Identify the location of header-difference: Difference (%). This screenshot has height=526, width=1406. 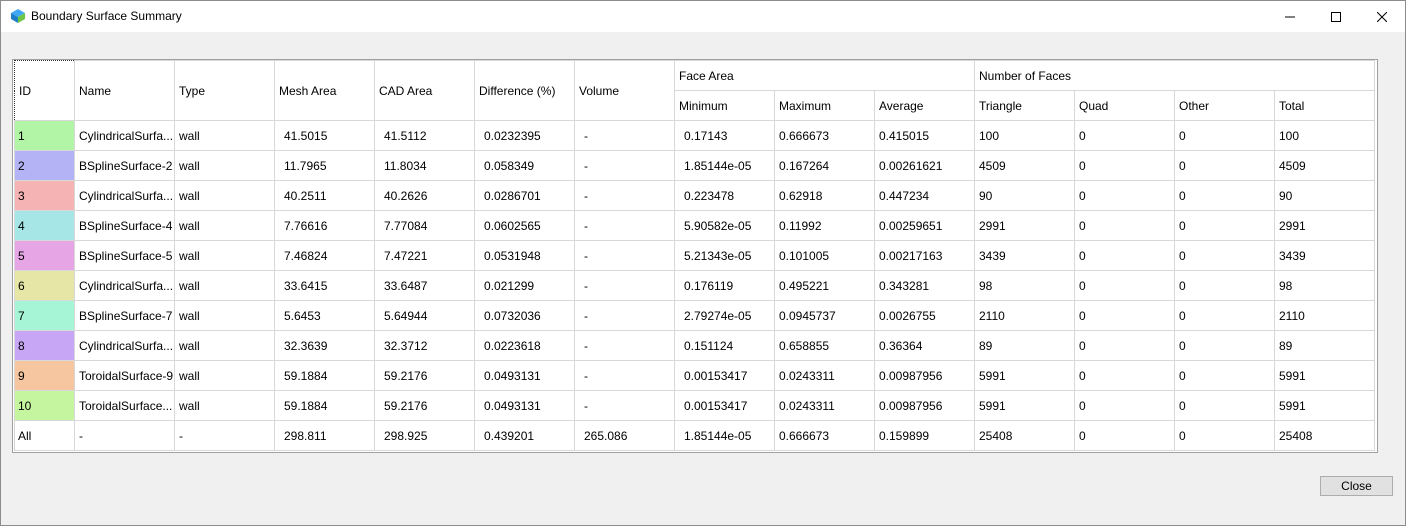
(524, 90).